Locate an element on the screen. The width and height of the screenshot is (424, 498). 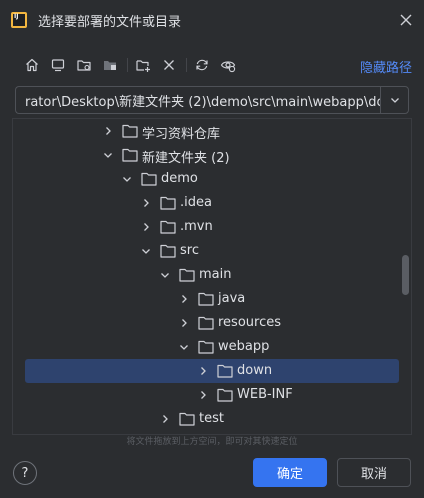
tree-item-label: WEB-INF is located at coordinates (265, 394).